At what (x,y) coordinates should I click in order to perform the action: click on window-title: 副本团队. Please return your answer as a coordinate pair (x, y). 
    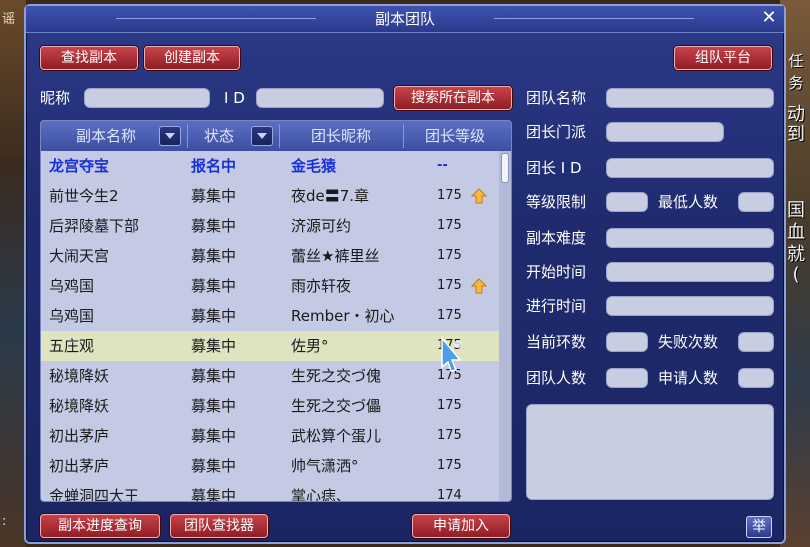
    Looking at the image, I should click on (404, 19).